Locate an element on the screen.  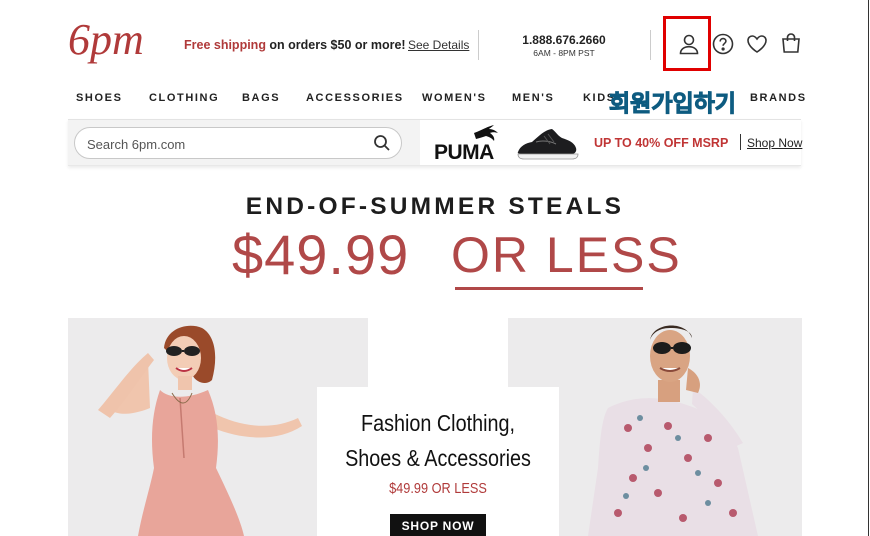
card-title-line2: Shoes & Accessories is located at coordinates (438, 458).